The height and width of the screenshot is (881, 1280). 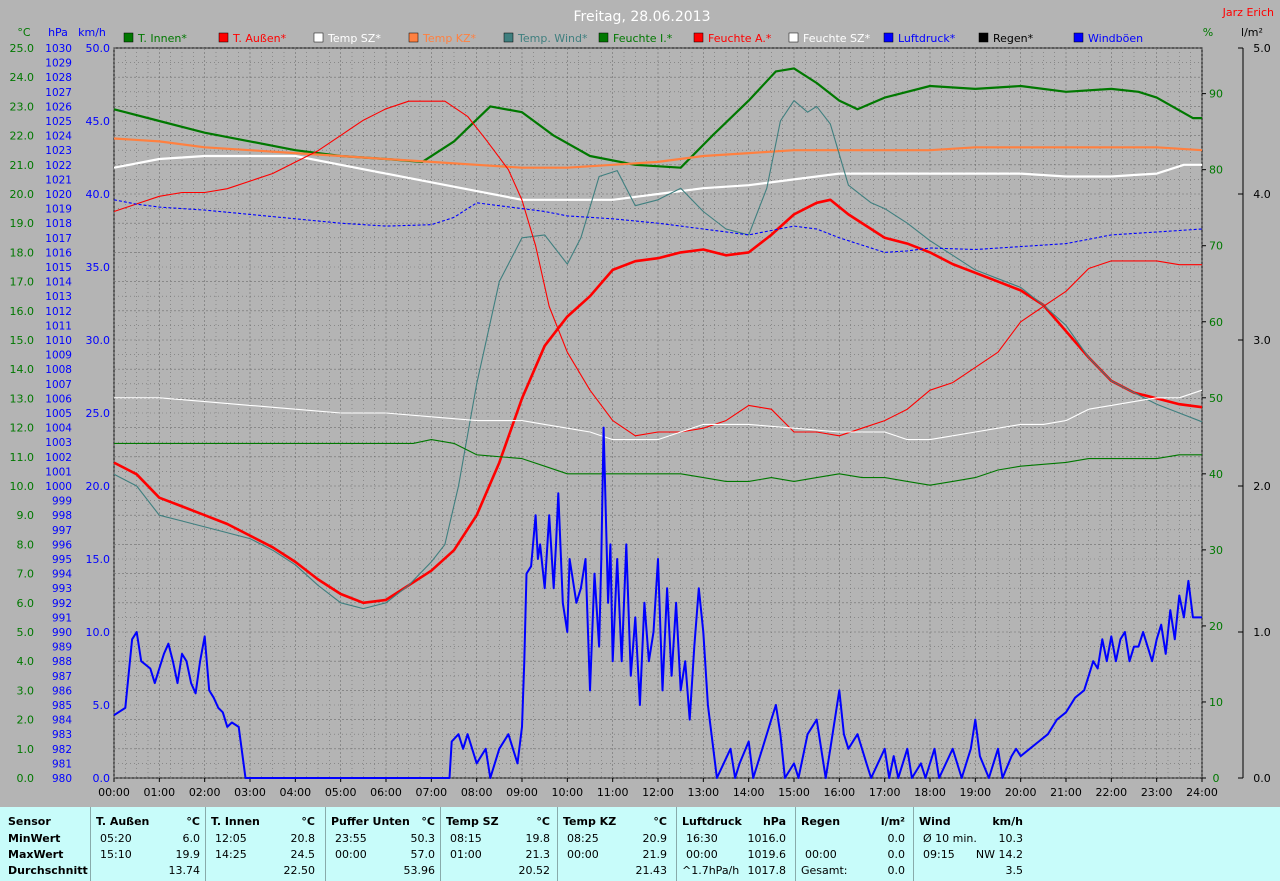 What do you see at coordinates (538, 838) in the screenshot?
I see `stats-cell: 19.8` at bounding box center [538, 838].